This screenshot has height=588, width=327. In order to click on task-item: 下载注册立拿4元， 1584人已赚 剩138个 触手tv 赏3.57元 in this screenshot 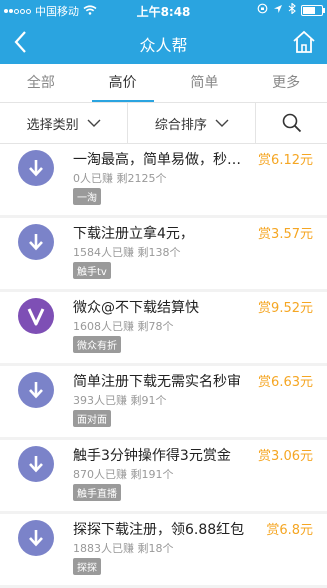, I will do `click(163, 253)`.